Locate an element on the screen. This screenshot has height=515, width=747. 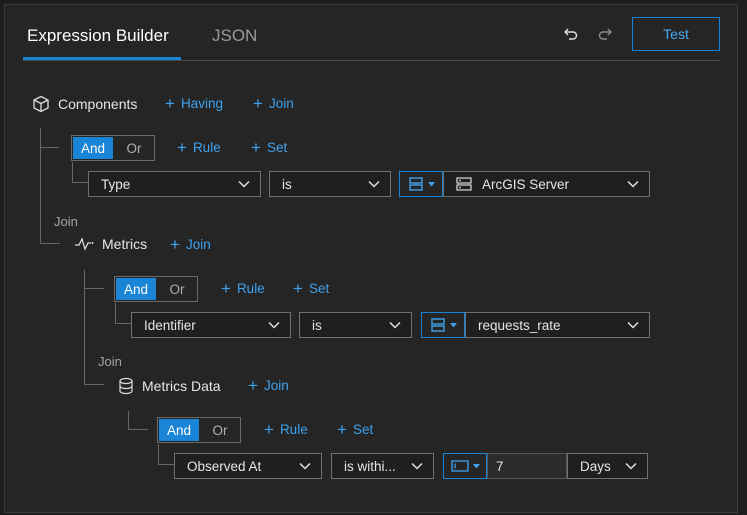
redo-icon is located at coordinates (605, 34).